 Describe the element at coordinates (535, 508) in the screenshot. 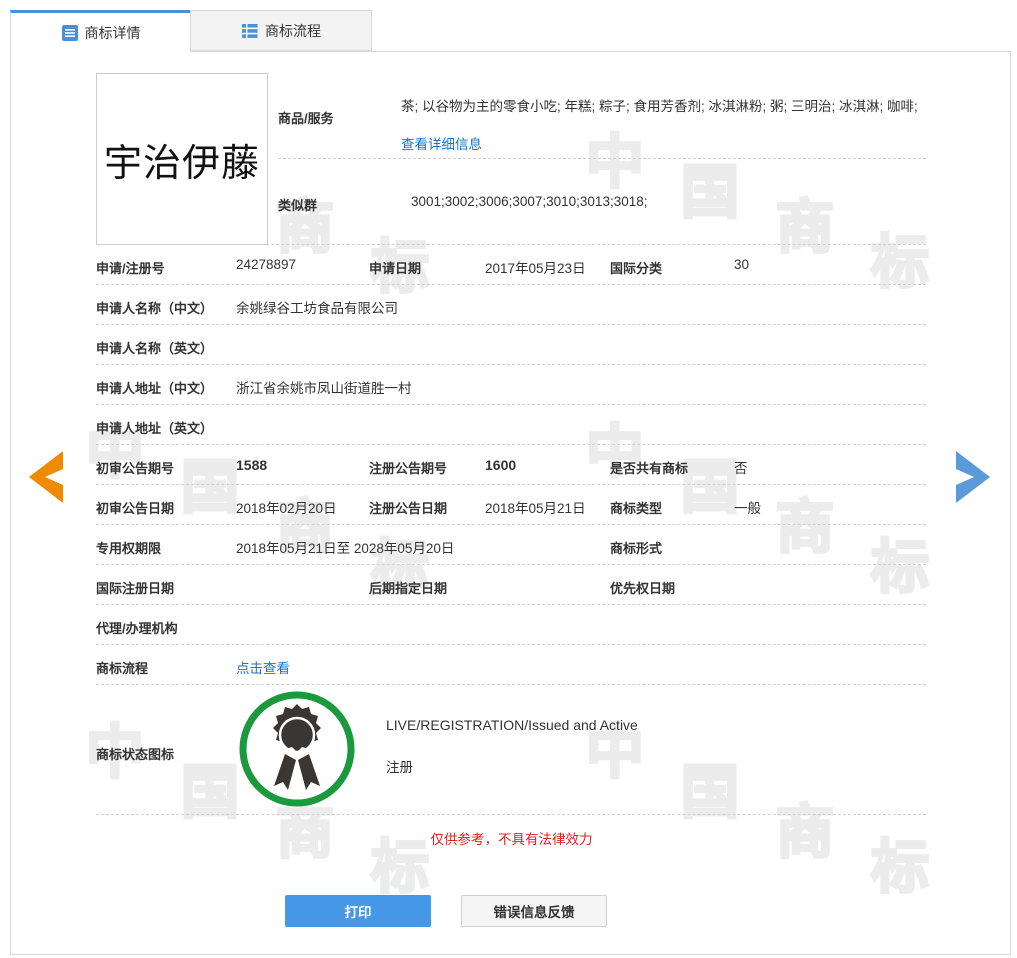

I see `reg-pub-date-value: 2018年05月21日` at that location.